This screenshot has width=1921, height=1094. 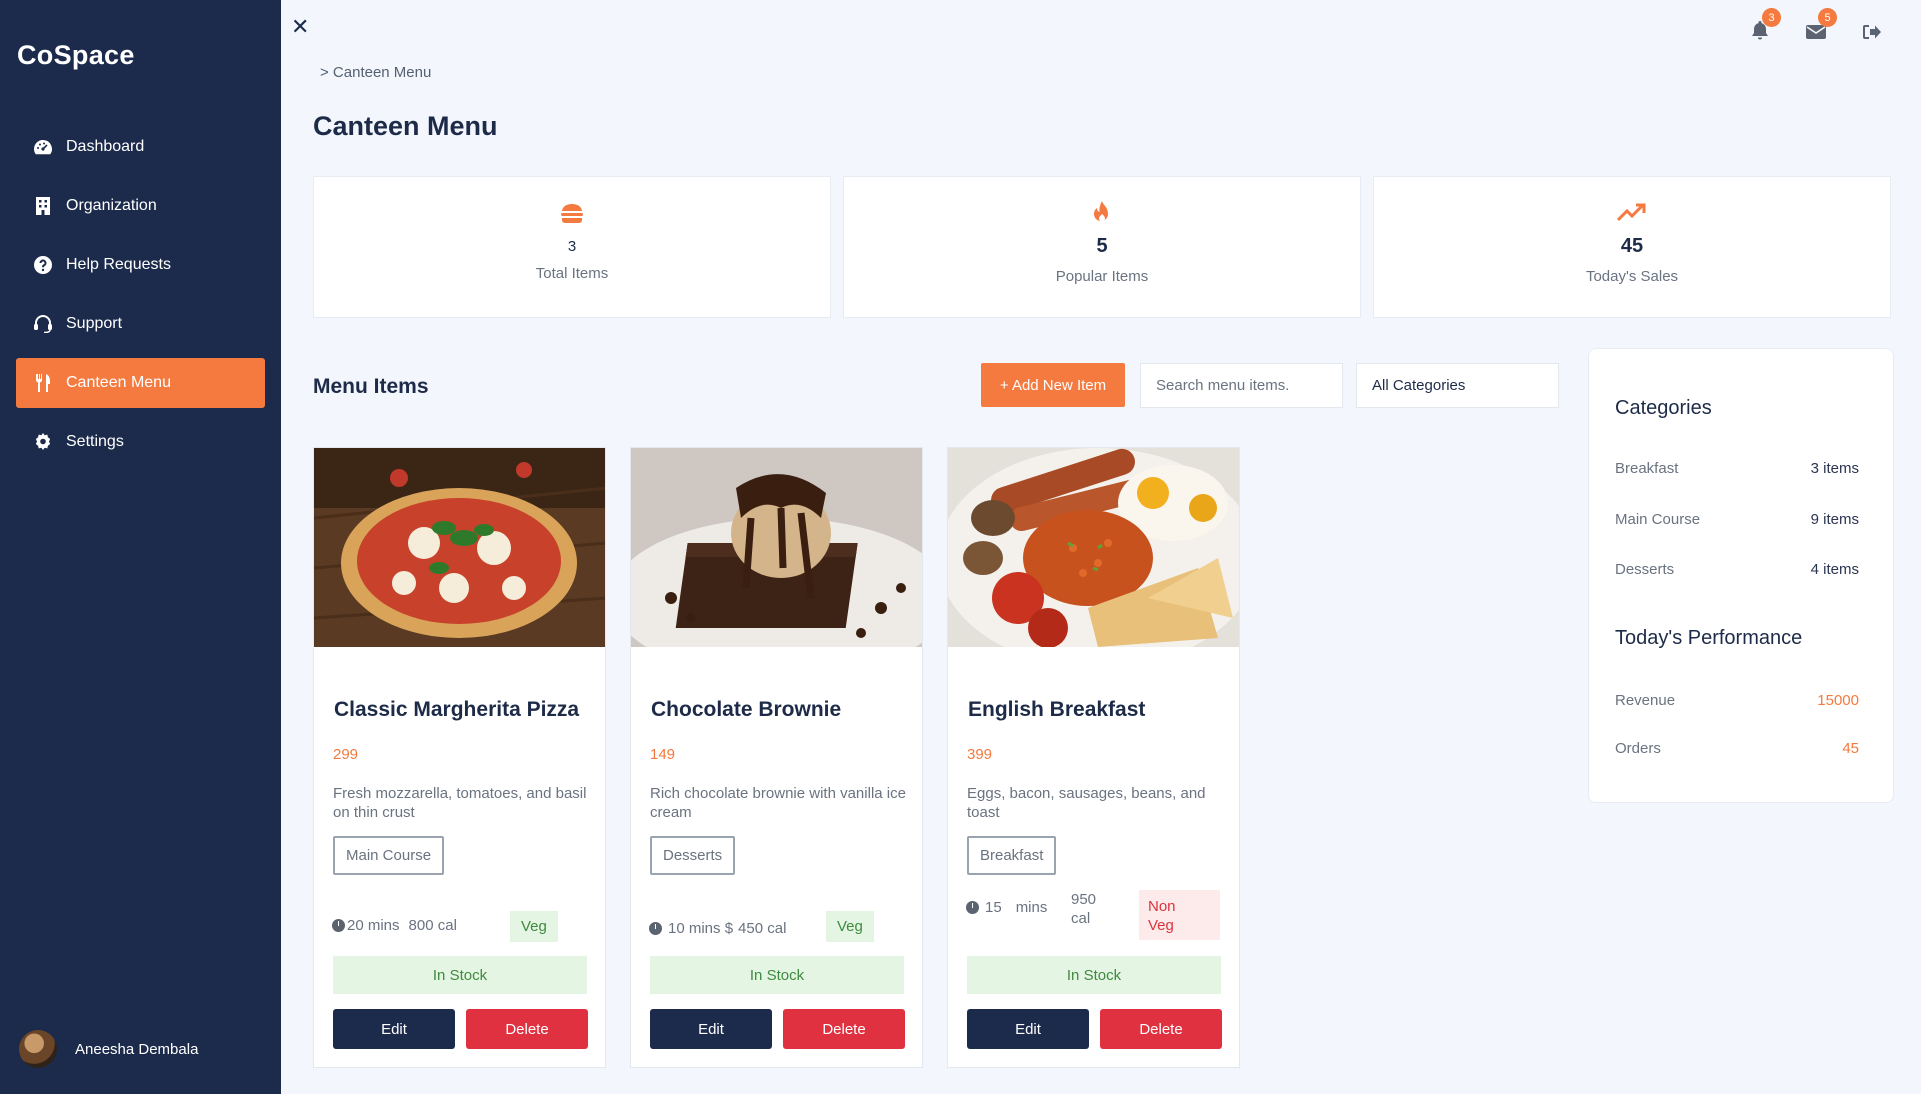 I want to click on brand-logo: CoSpace, so click(x=76, y=55).